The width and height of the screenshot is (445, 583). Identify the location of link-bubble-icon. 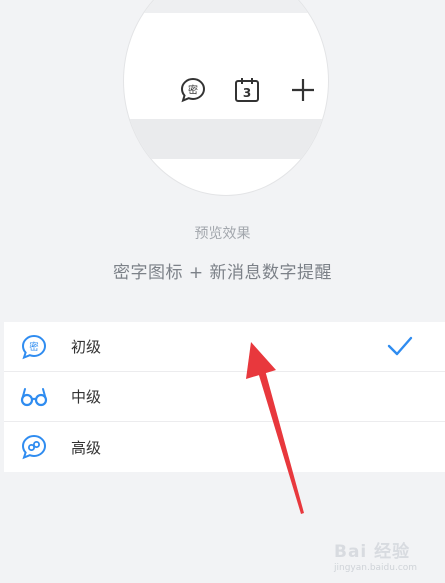
(34, 447).